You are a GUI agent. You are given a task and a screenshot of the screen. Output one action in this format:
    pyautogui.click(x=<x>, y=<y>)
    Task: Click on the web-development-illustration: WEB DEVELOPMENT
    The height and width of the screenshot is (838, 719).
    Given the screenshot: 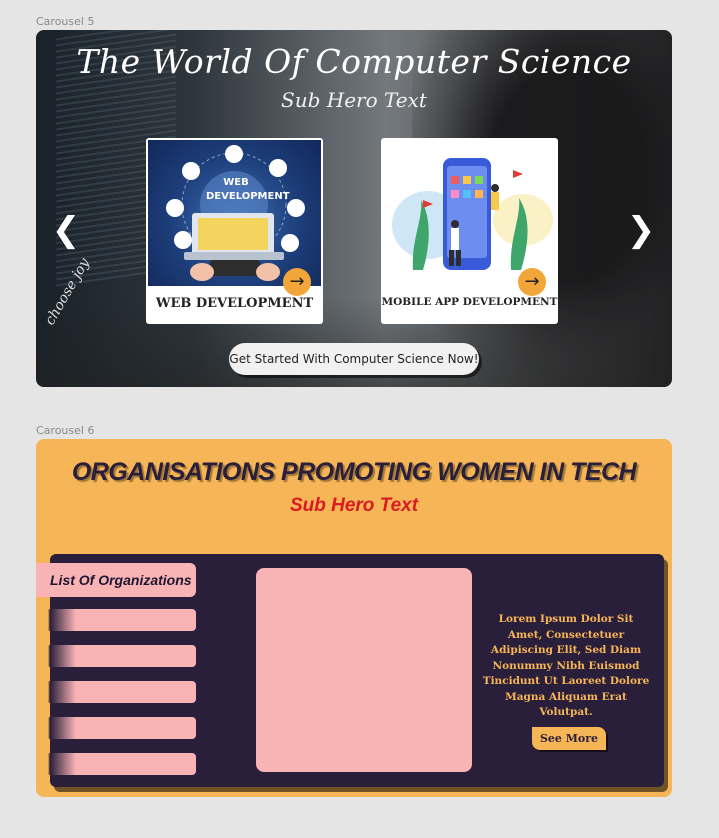 What is the action you would take?
    pyautogui.click(x=234, y=213)
    